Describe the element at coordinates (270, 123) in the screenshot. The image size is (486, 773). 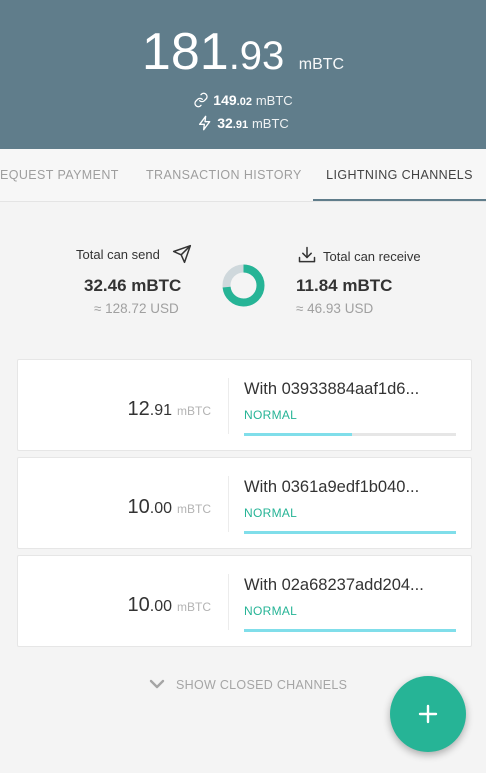
I see `lightning-unit: mBTC` at that location.